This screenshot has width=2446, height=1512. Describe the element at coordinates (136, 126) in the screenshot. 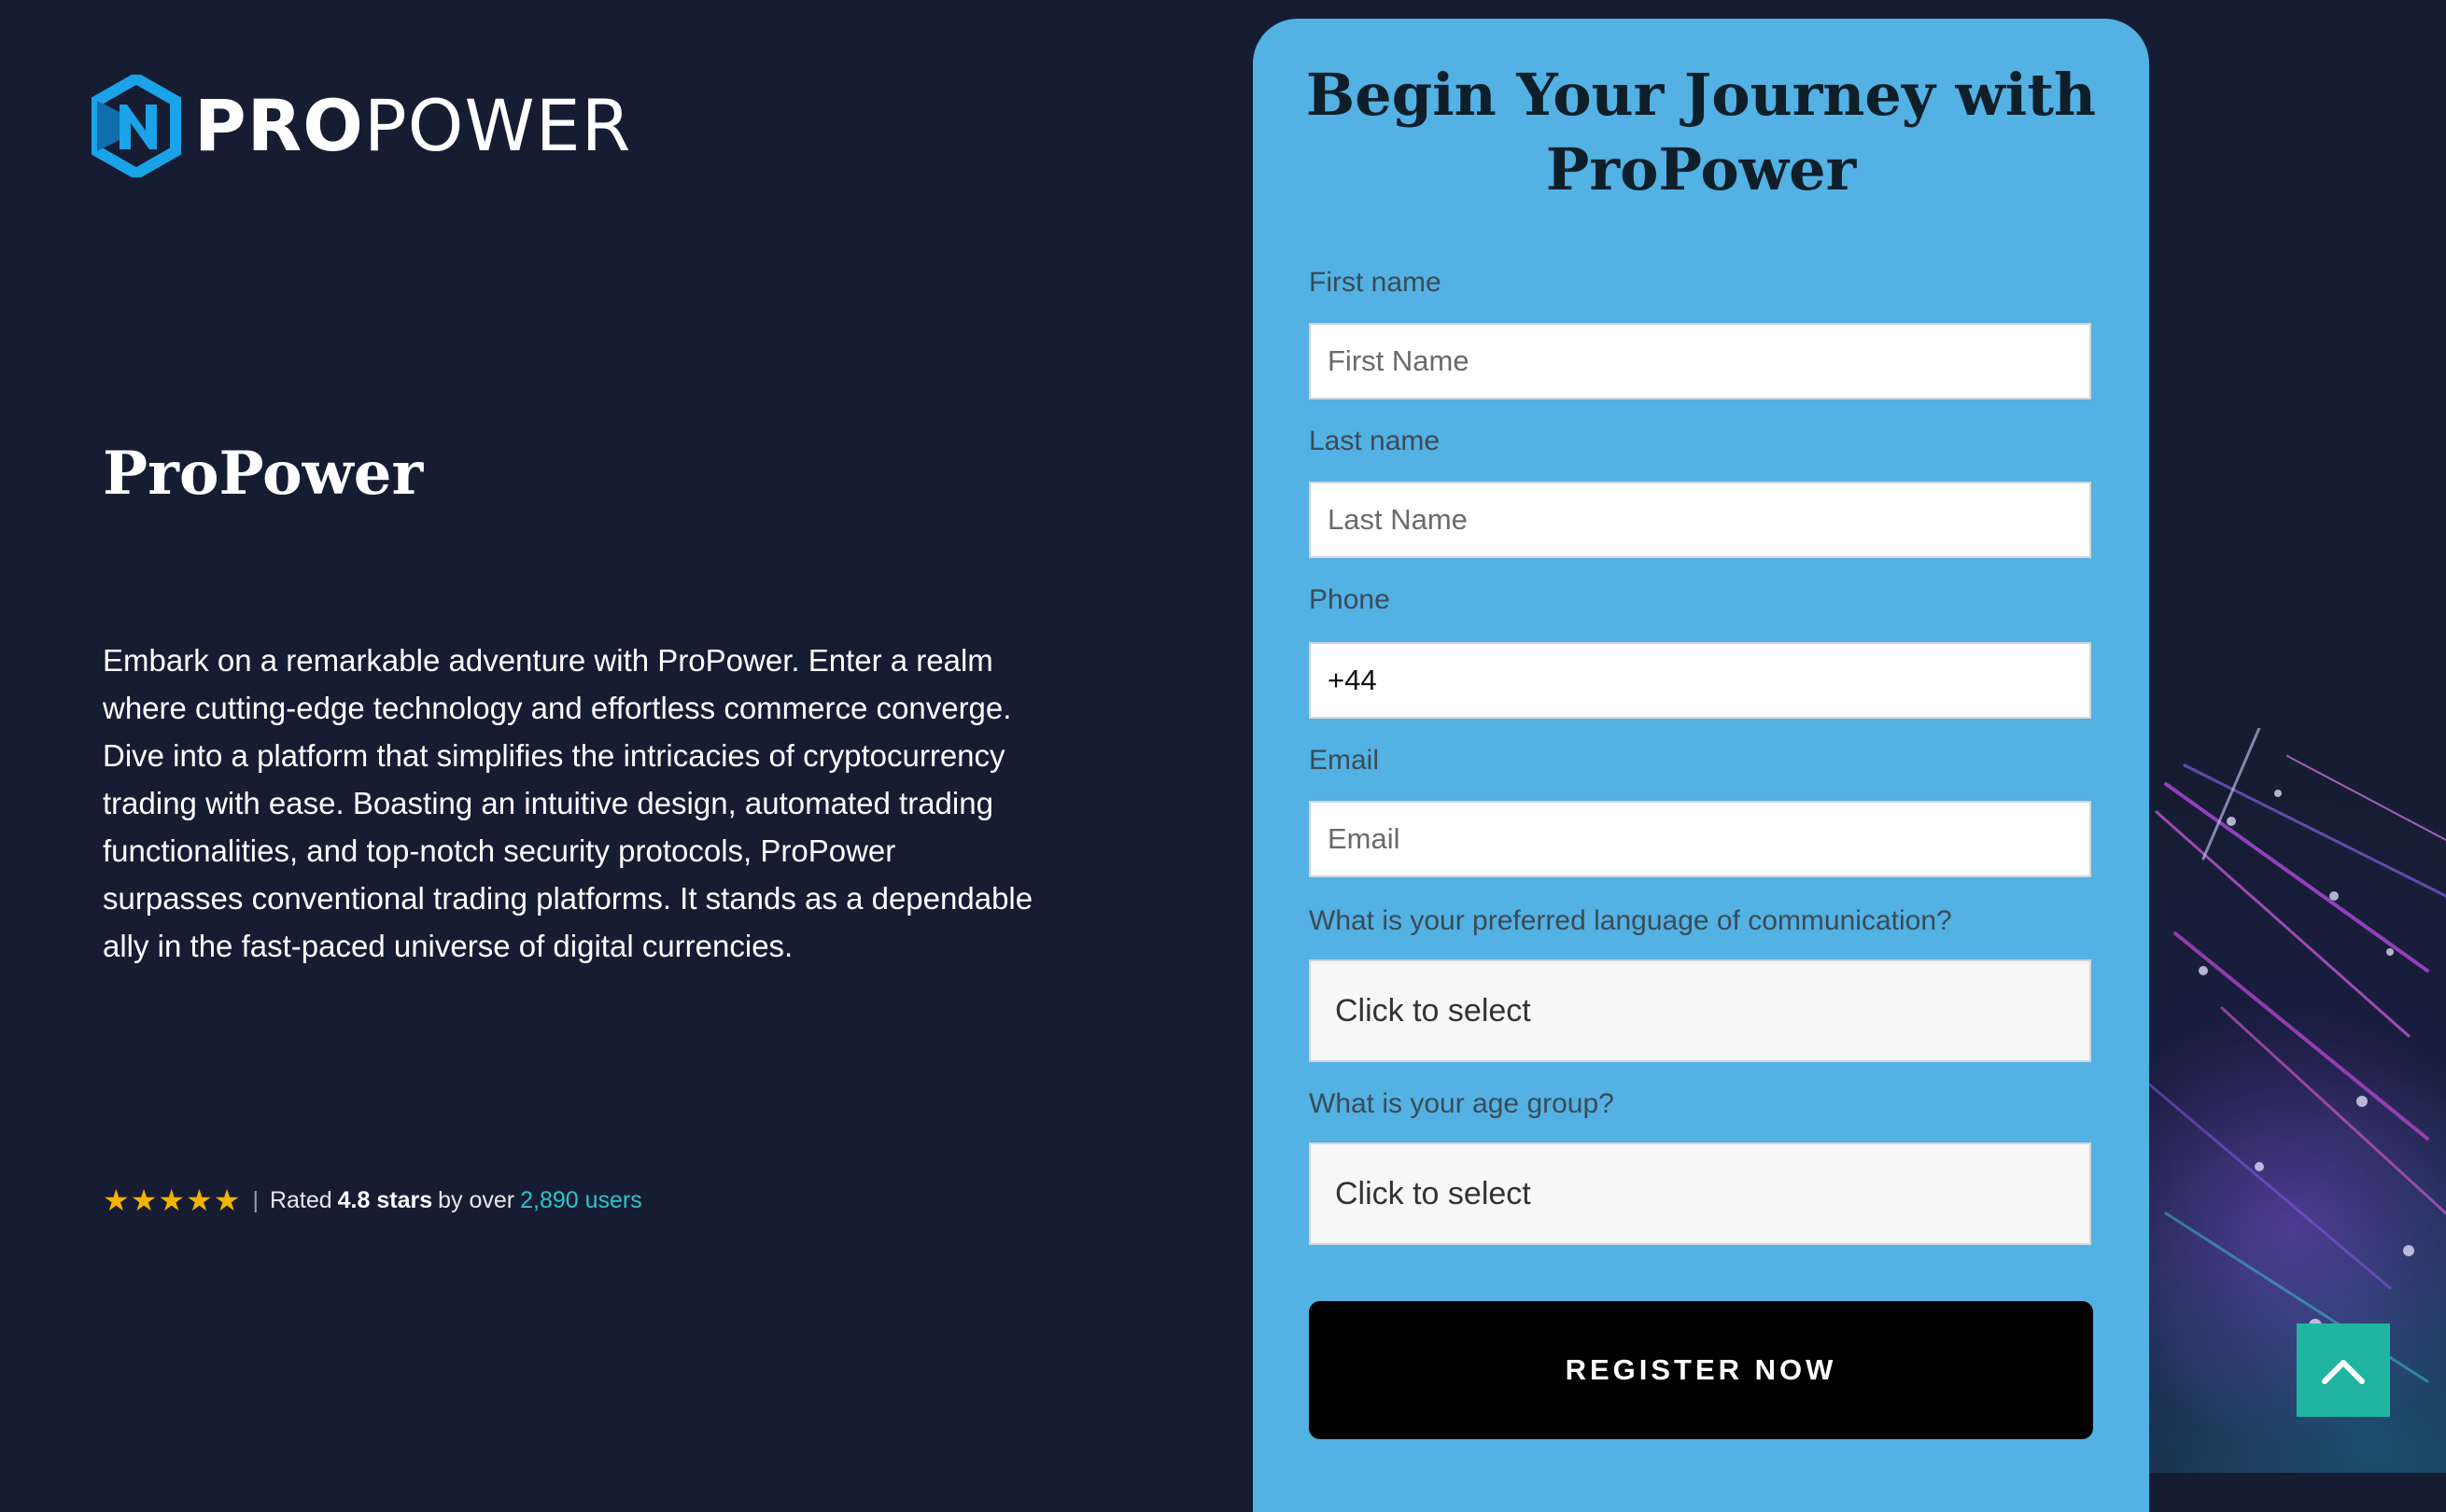

I see `propower-logo-icon` at that location.